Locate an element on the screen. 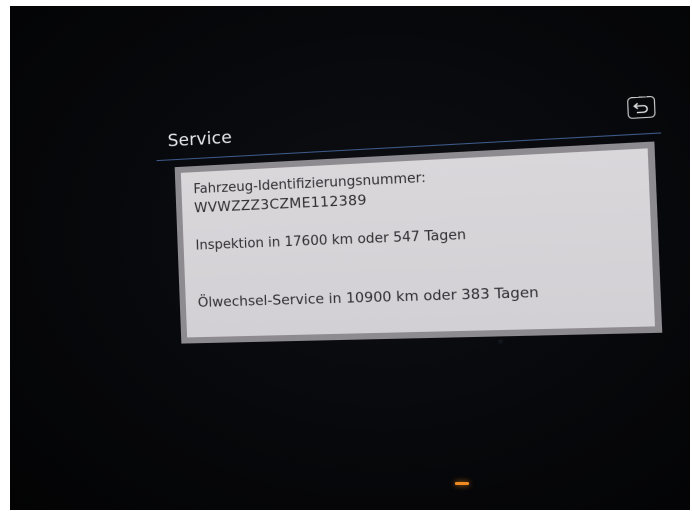  orange-indicator-light is located at coordinates (462, 483).